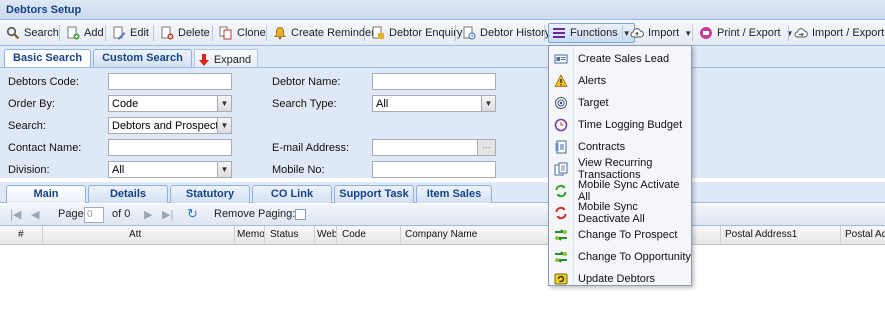 The width and height of the screenshot is (885, 329). I want to click on menu-item-change-to-prospect: Change To Prospect, so click(620, 235).